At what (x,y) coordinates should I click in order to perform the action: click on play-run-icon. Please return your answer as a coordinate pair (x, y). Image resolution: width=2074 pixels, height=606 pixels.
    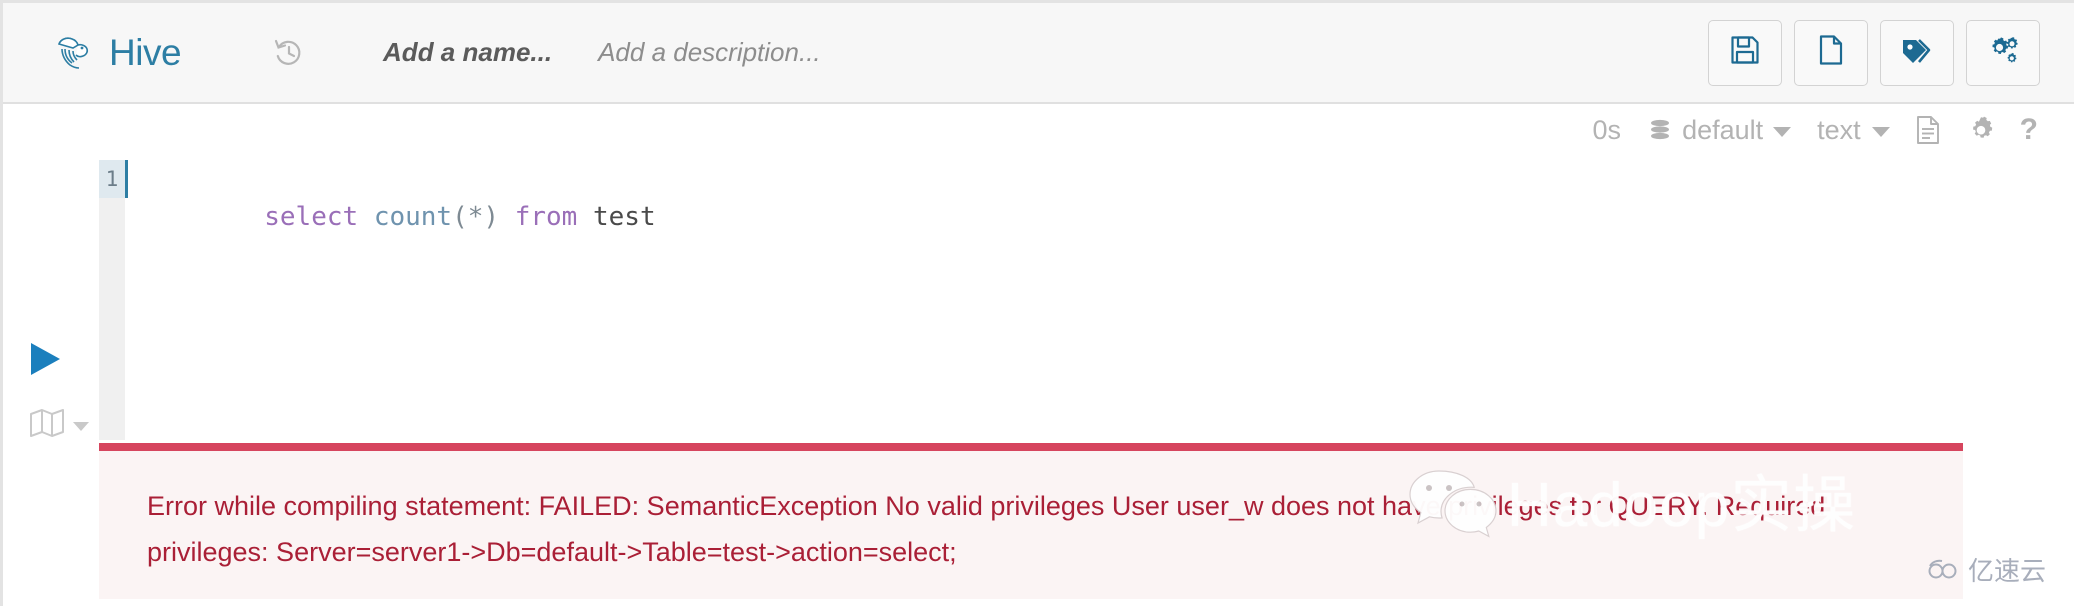
    Looking at the image, I should click on (45, 362).